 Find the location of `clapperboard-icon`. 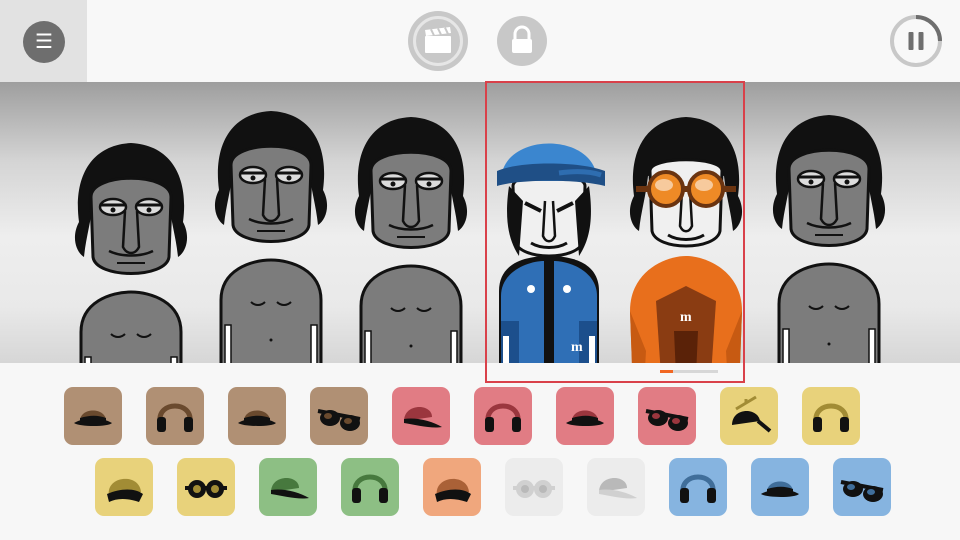

clapperboard-icon is located at coordinates (438, 40).